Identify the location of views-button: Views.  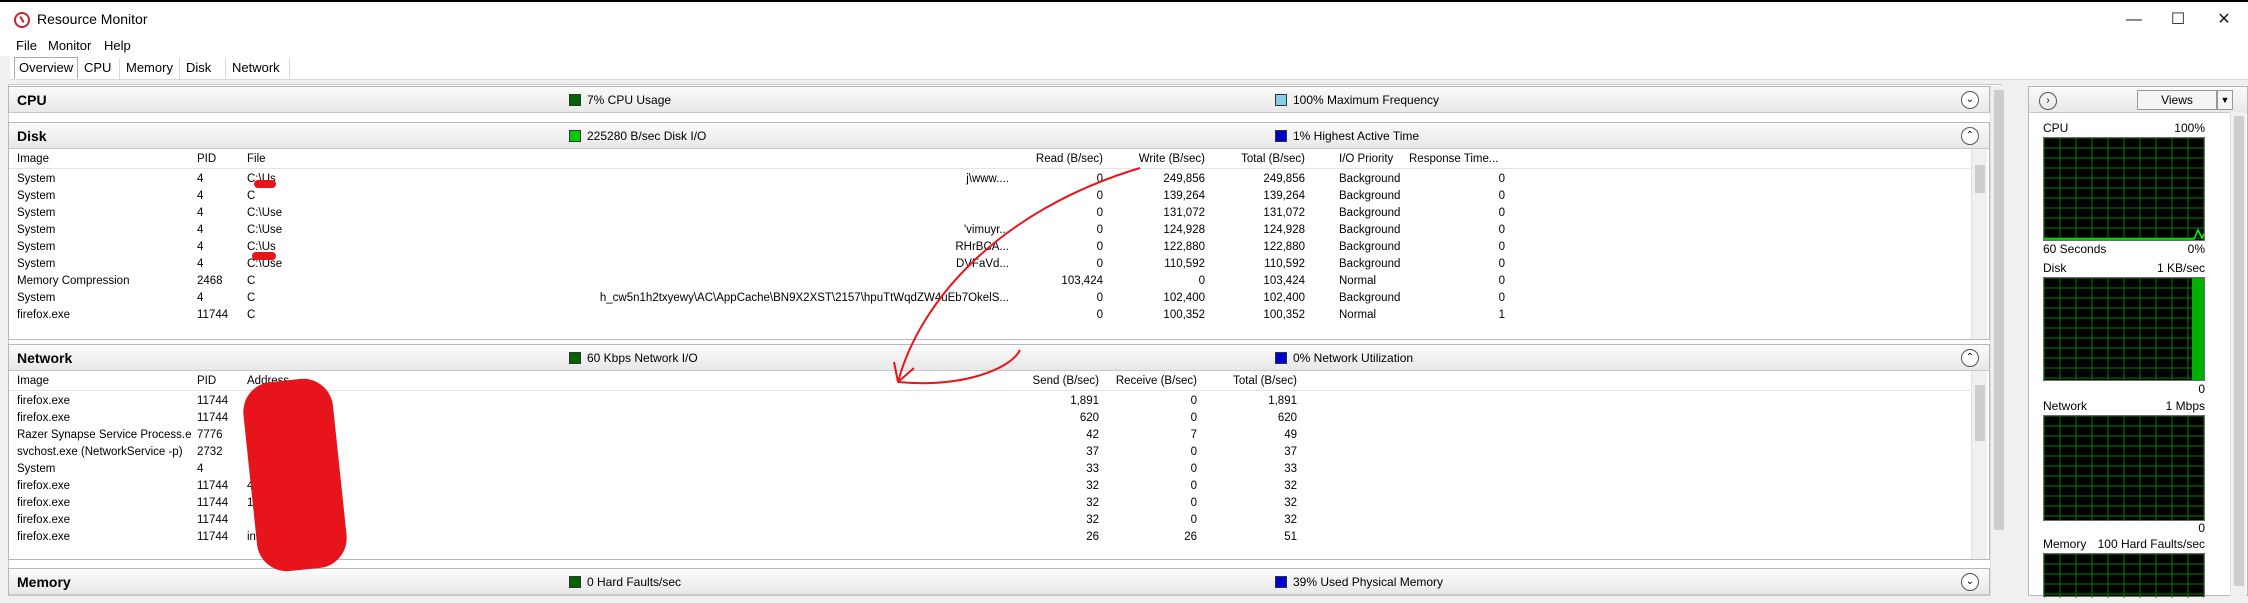
(2177, 100).